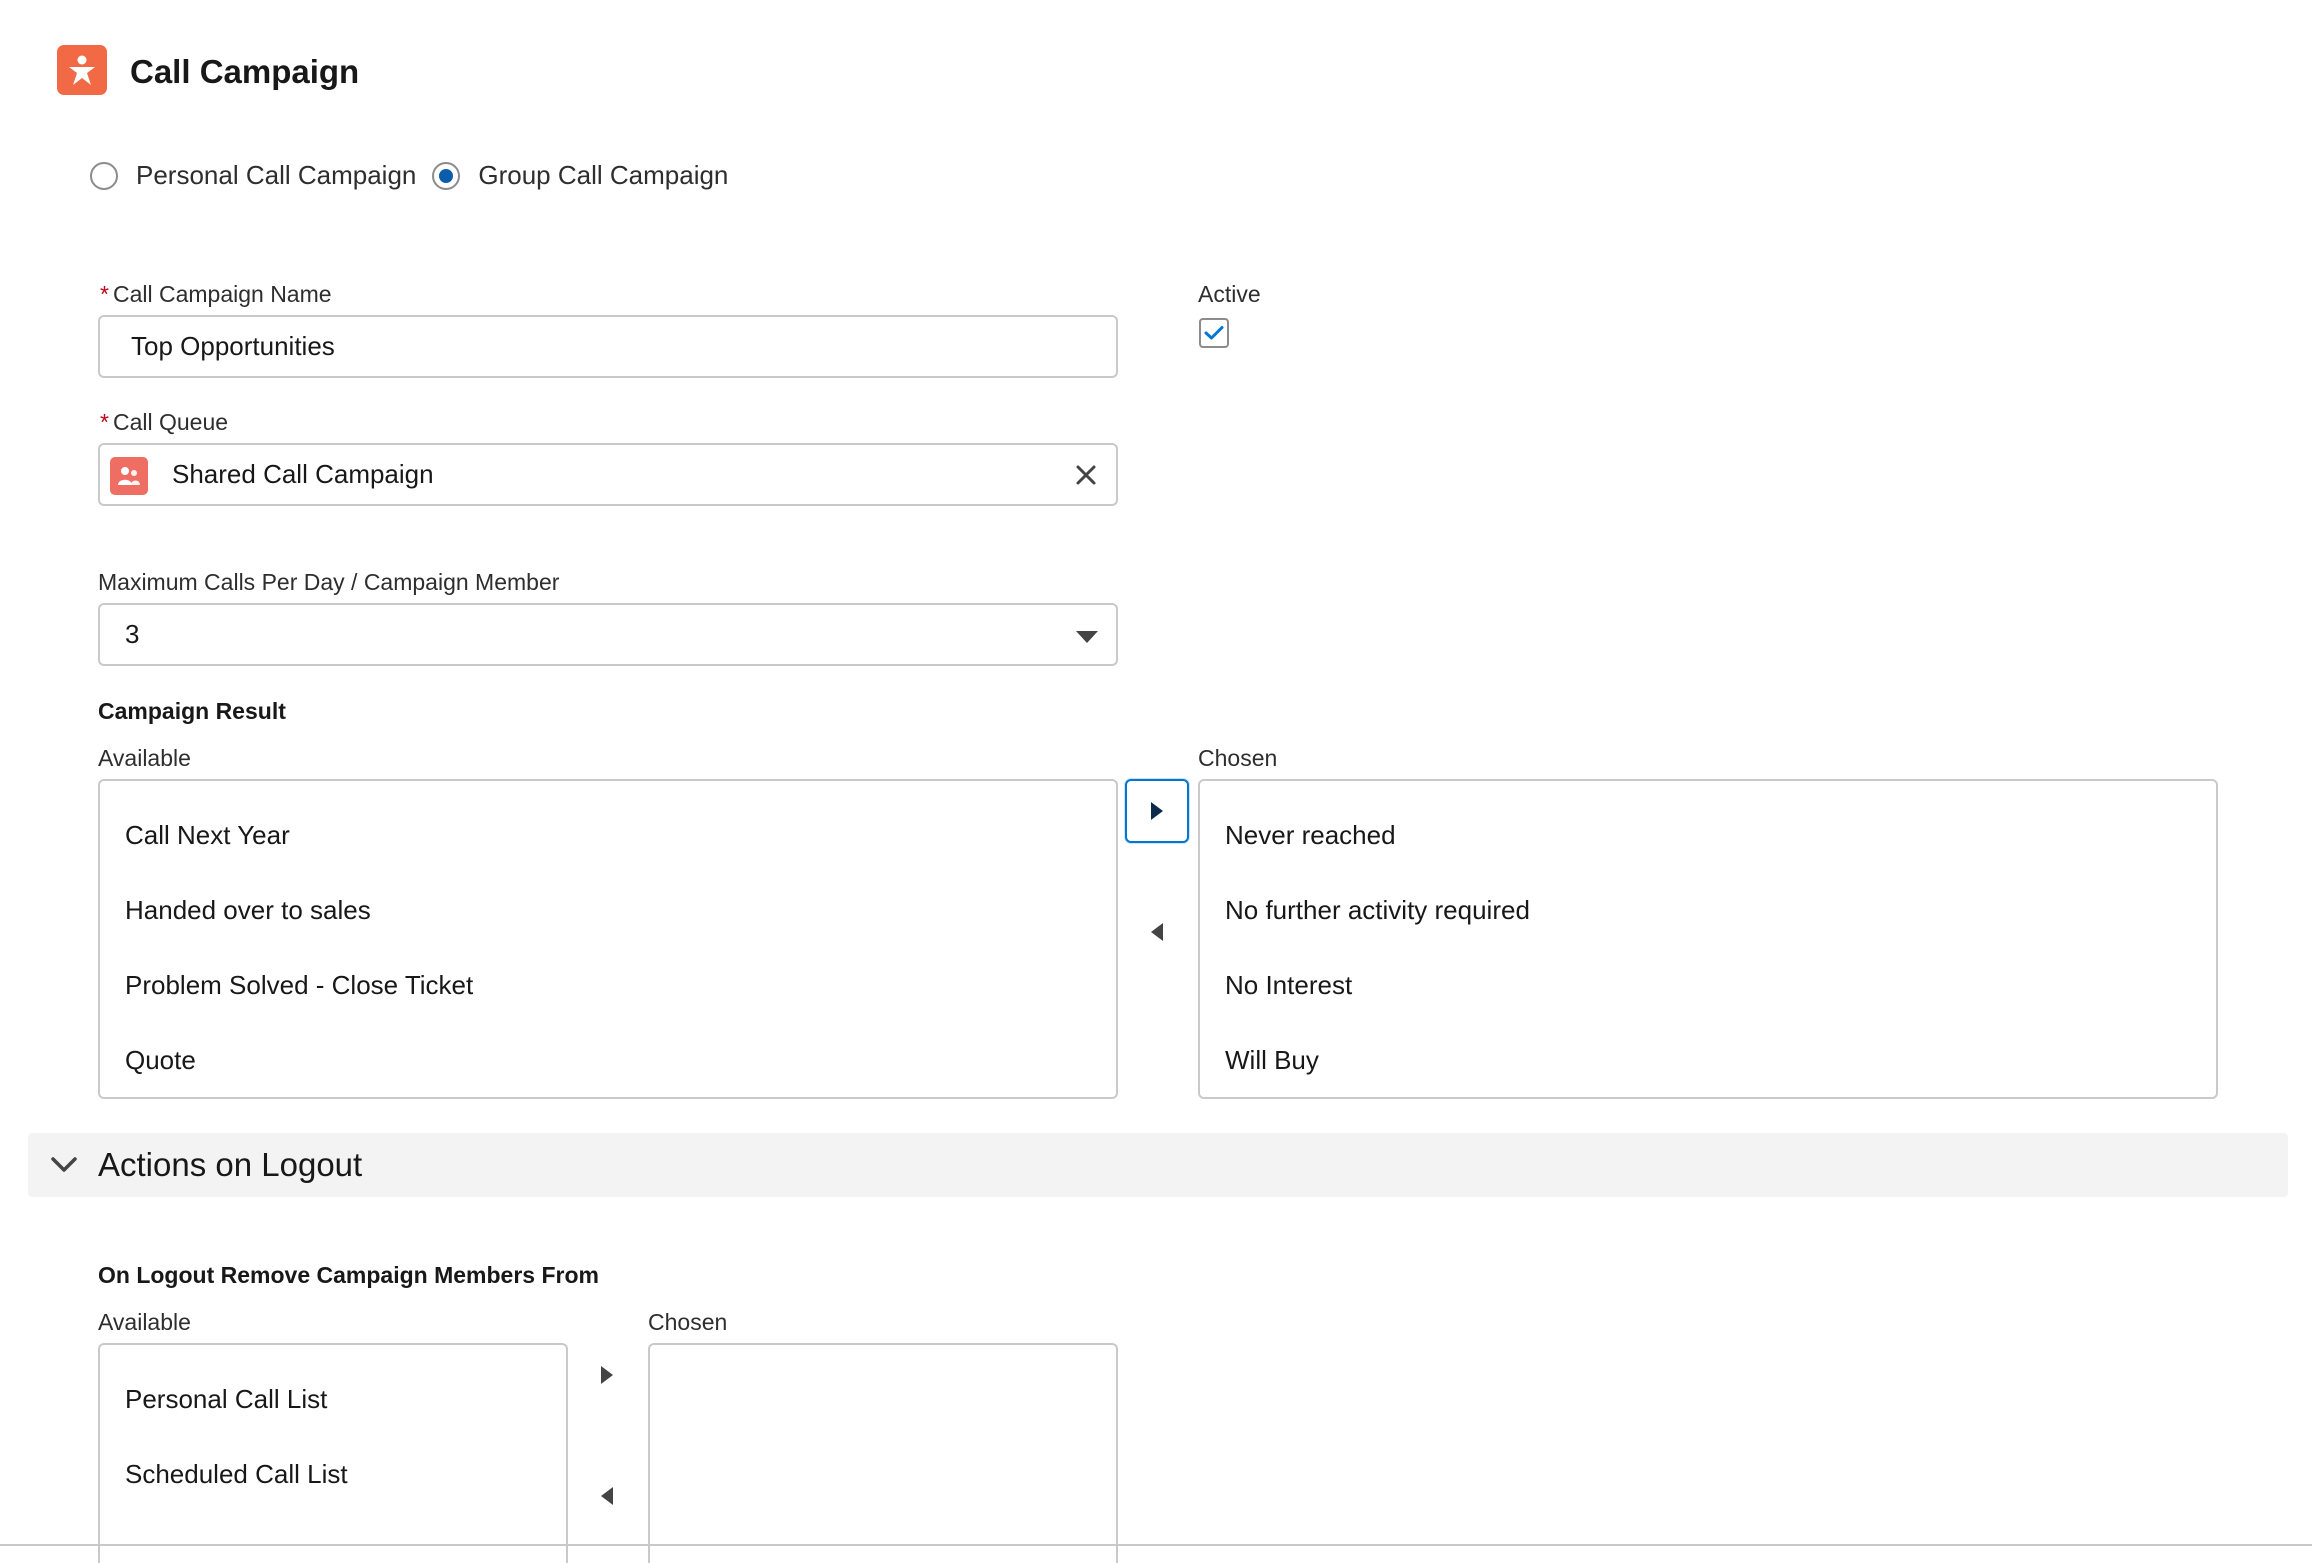 Image resolution: width=2312 pixels, height=1563 pixels. What do you see at coordinates (303, 474) in the screenshot?
I see `call-queue-value: Shared Call Campaign` at bounding box center [303, 474].